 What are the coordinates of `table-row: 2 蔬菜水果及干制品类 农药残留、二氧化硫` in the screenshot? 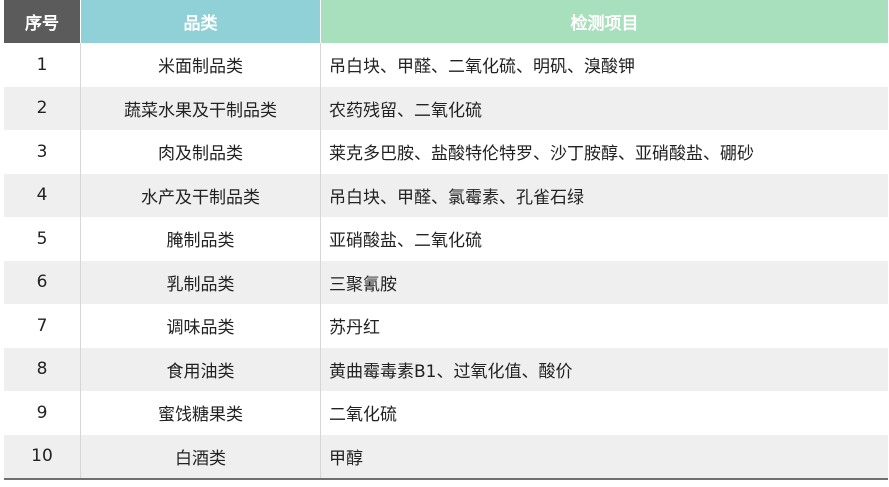 It's located at (446, 108).